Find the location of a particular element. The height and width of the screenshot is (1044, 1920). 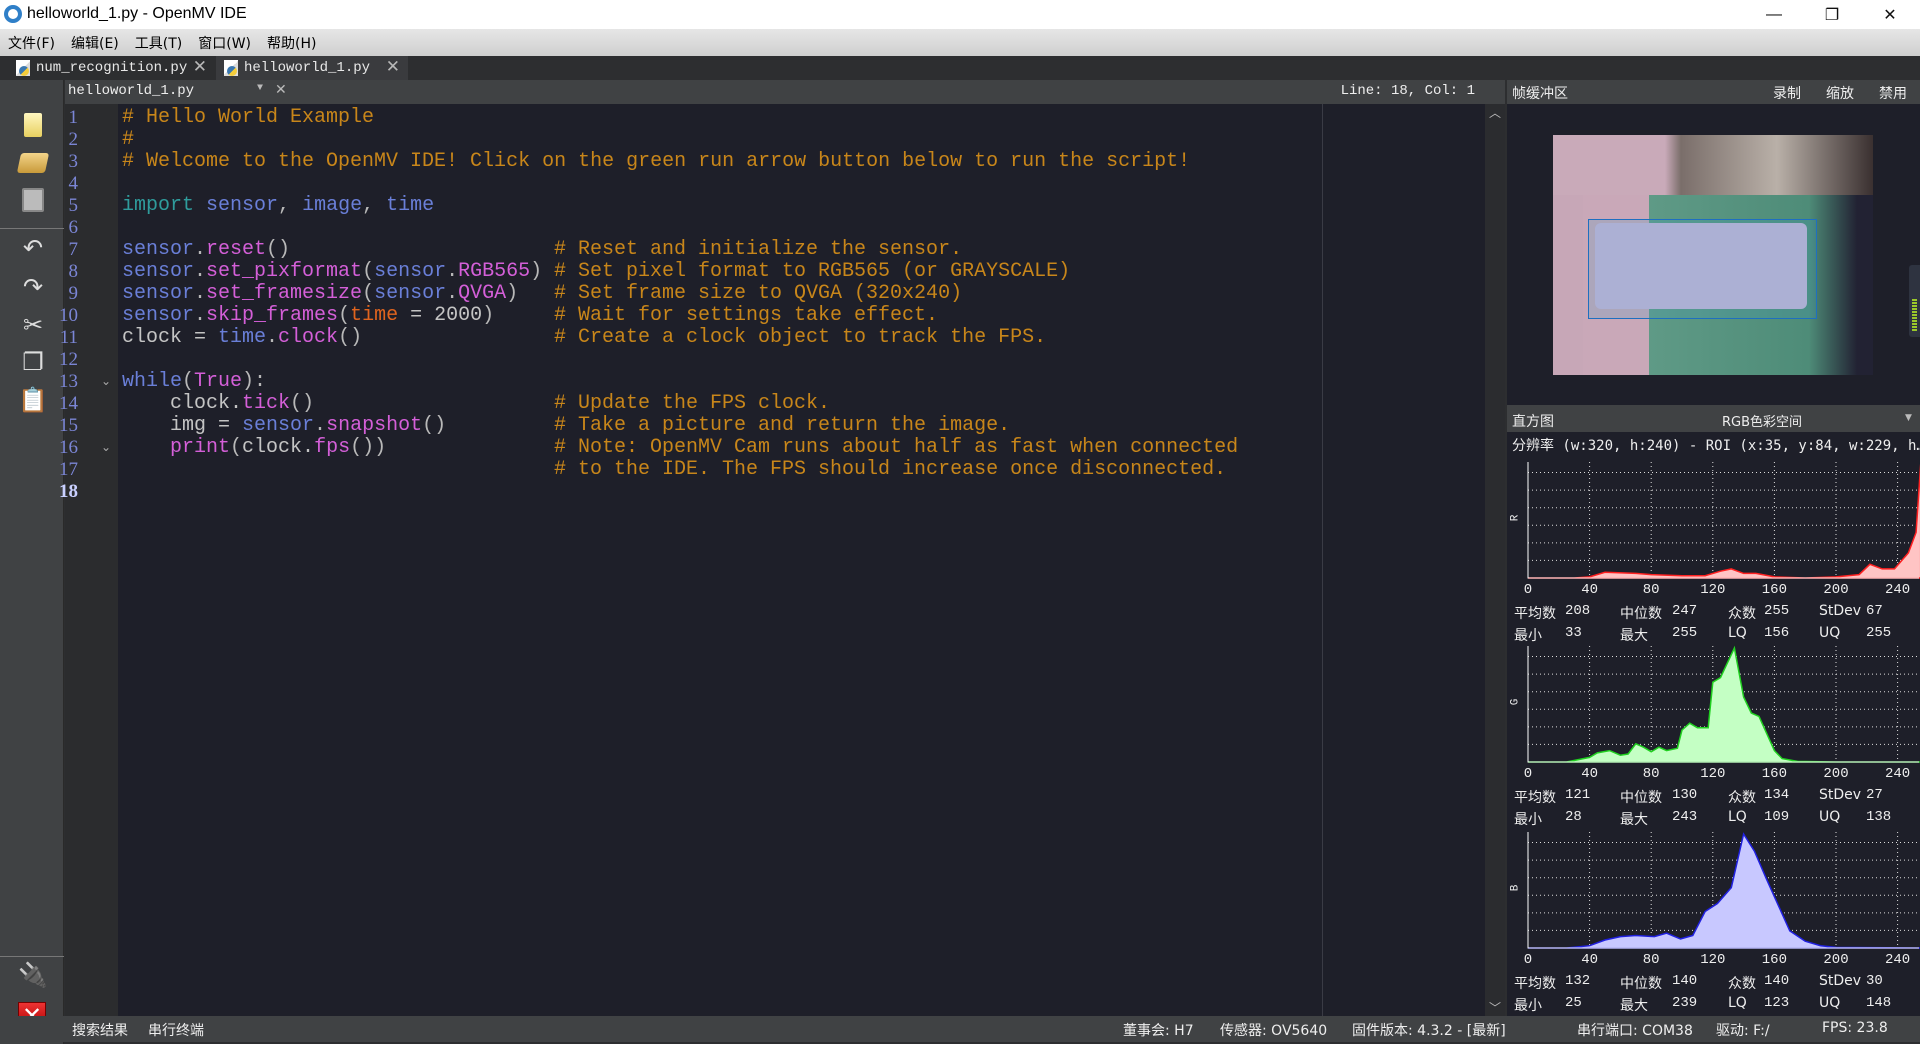

colorspace-select: RGB色彩空间 is located at coordinates (1762, 420).